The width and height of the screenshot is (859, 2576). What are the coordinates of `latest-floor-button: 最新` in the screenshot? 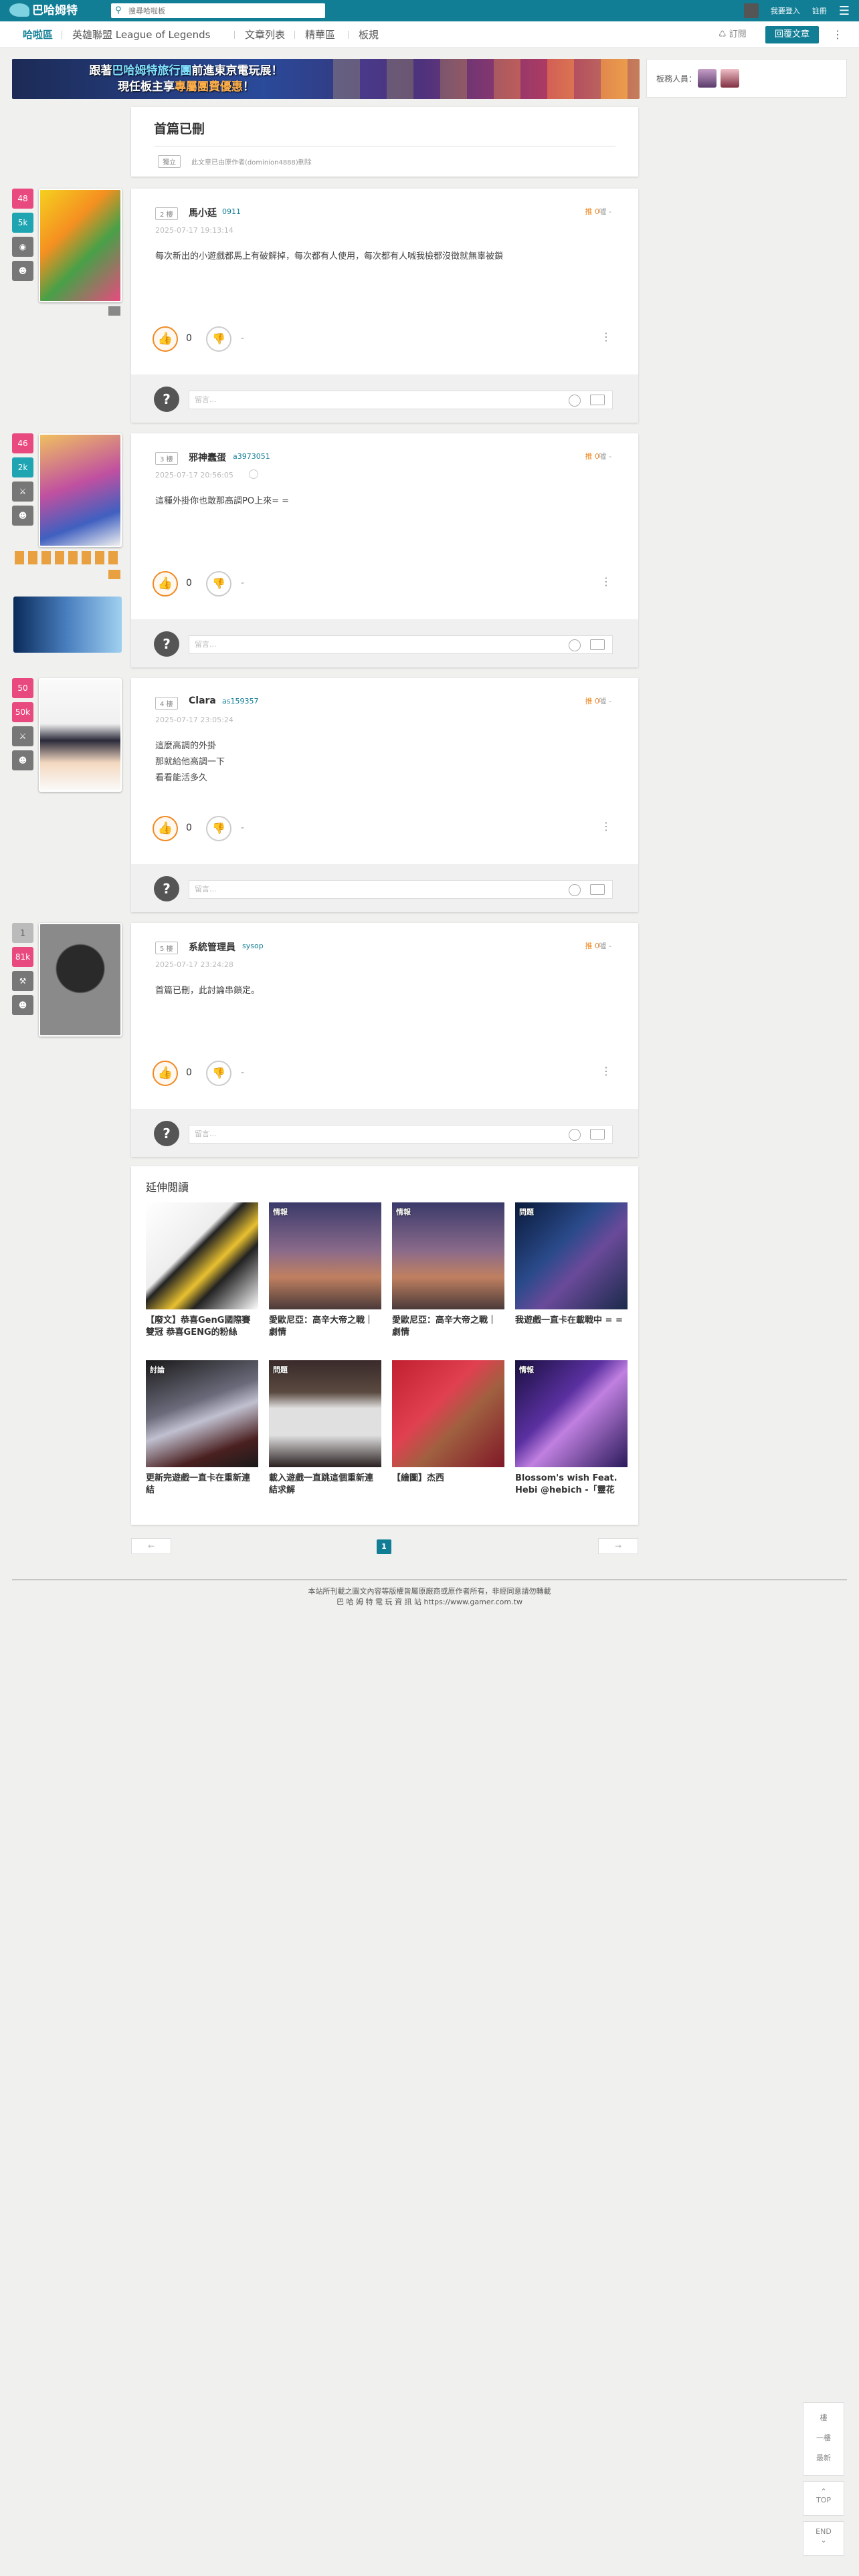 It's located at (823, 2458).